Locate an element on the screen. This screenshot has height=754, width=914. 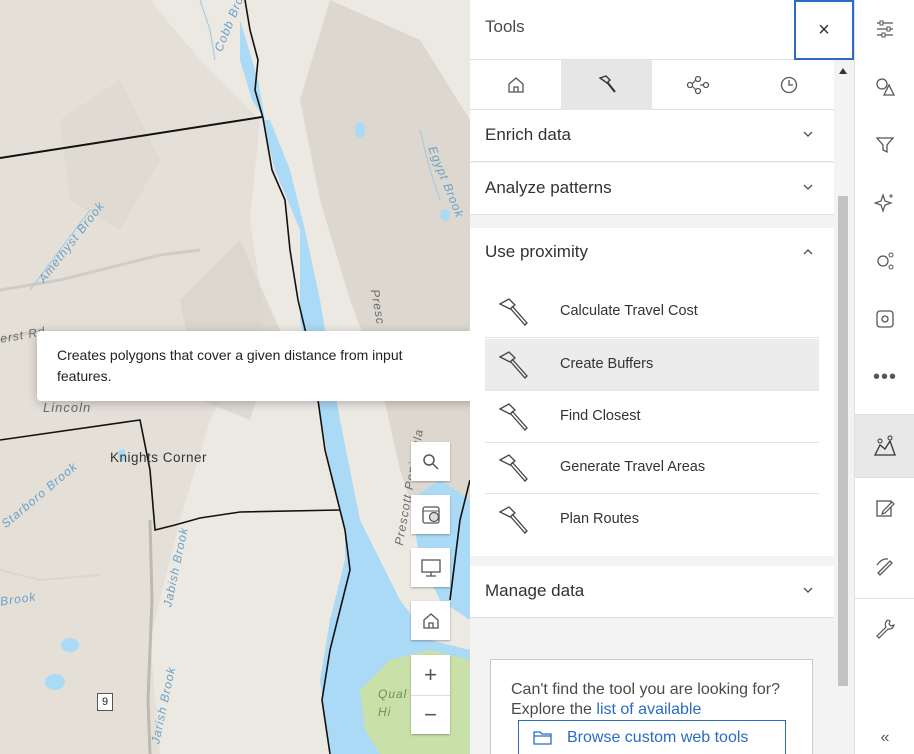
map-label-park: Qual Hi is located at coordinates (393, 703).